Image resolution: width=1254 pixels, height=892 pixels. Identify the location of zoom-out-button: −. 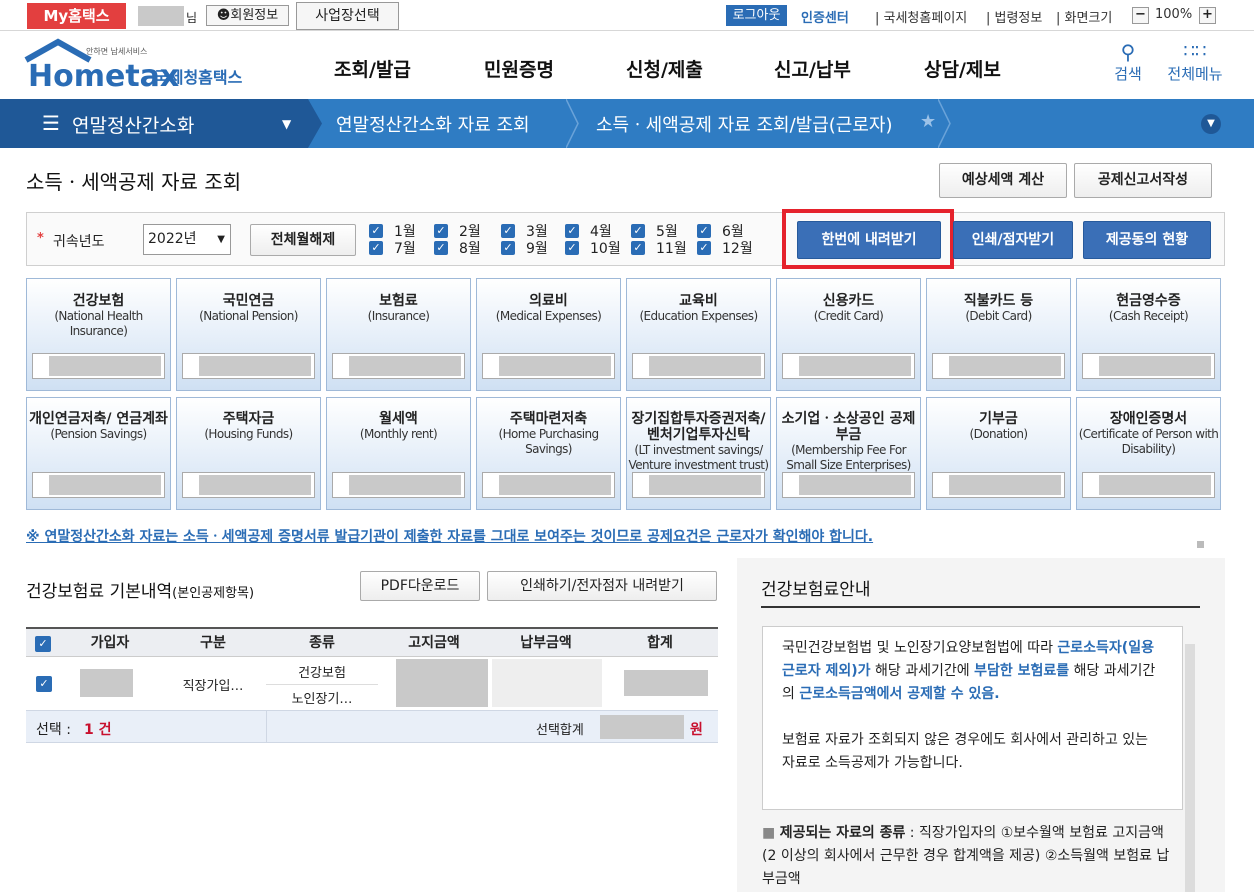
(1140, 15).